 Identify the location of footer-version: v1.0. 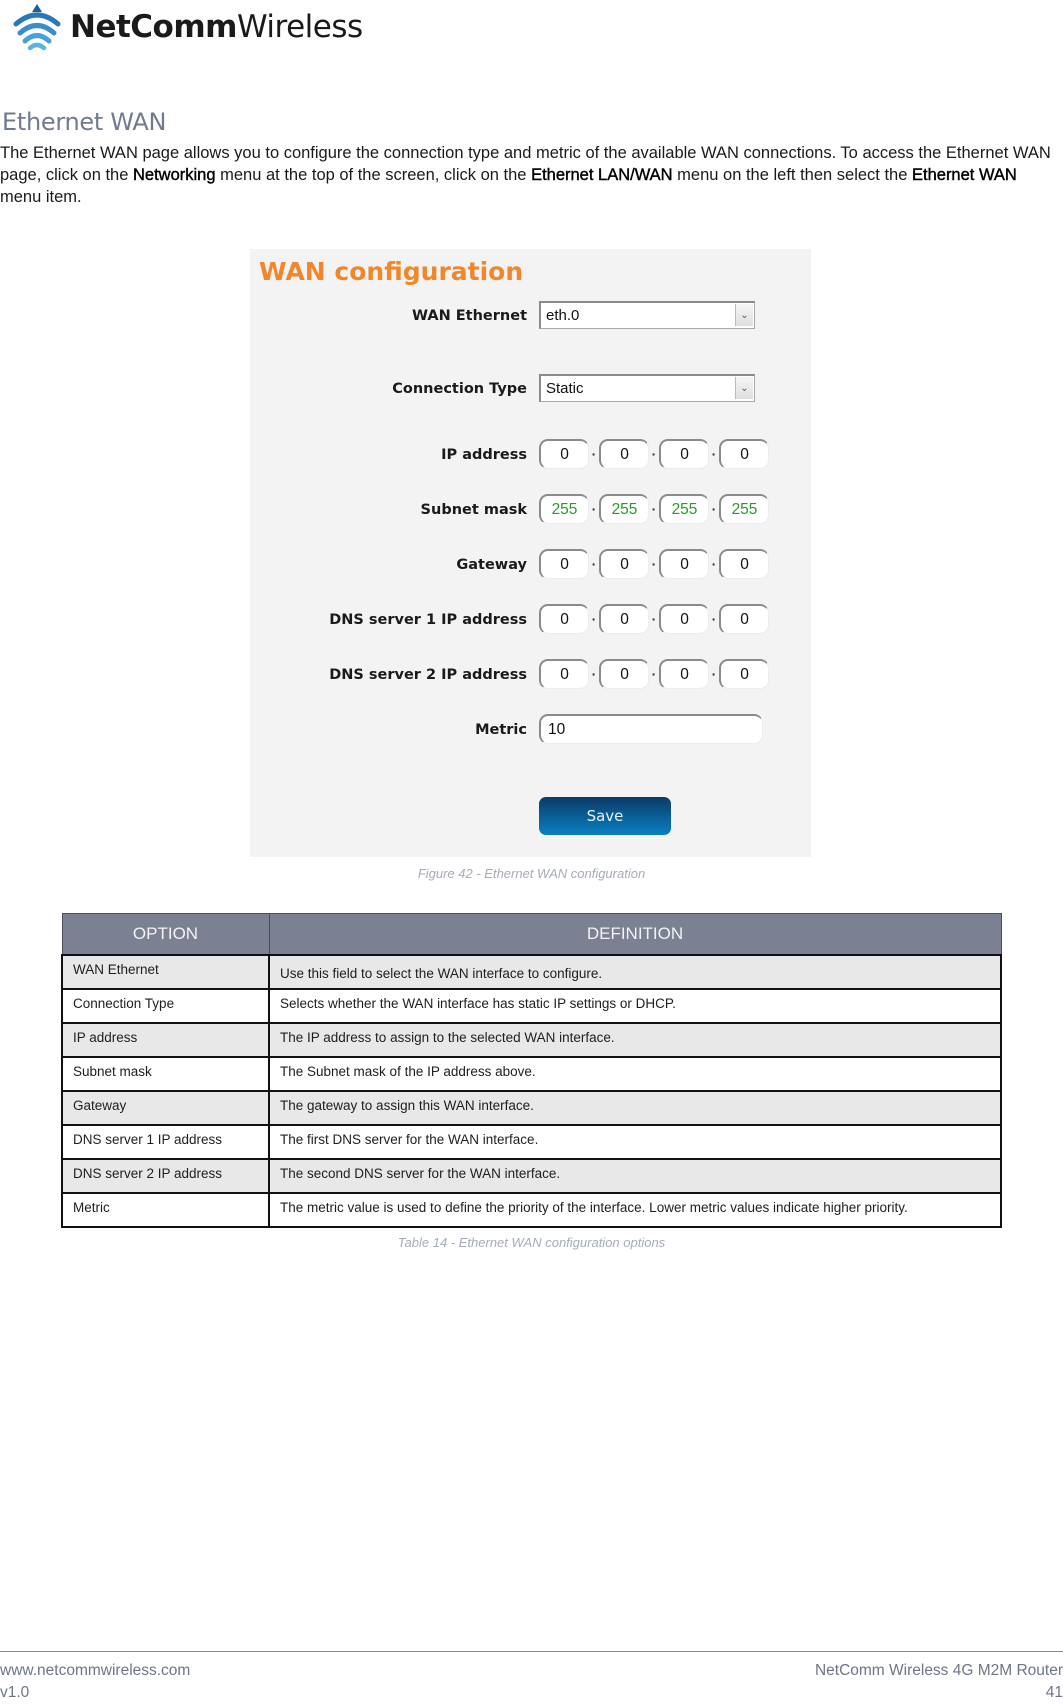
(15, 1692).